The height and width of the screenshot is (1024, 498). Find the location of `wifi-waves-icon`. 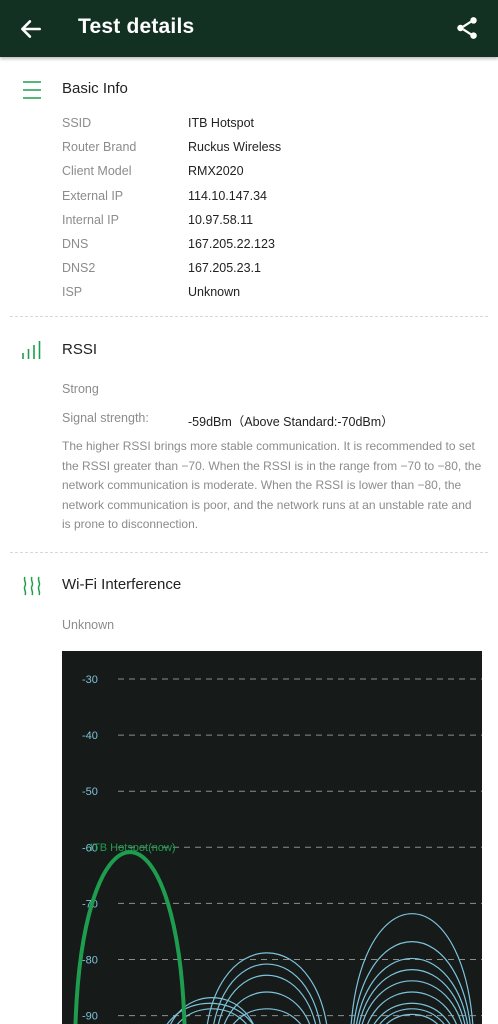

wifi-waves-icon is located at coordinates (32, 586).